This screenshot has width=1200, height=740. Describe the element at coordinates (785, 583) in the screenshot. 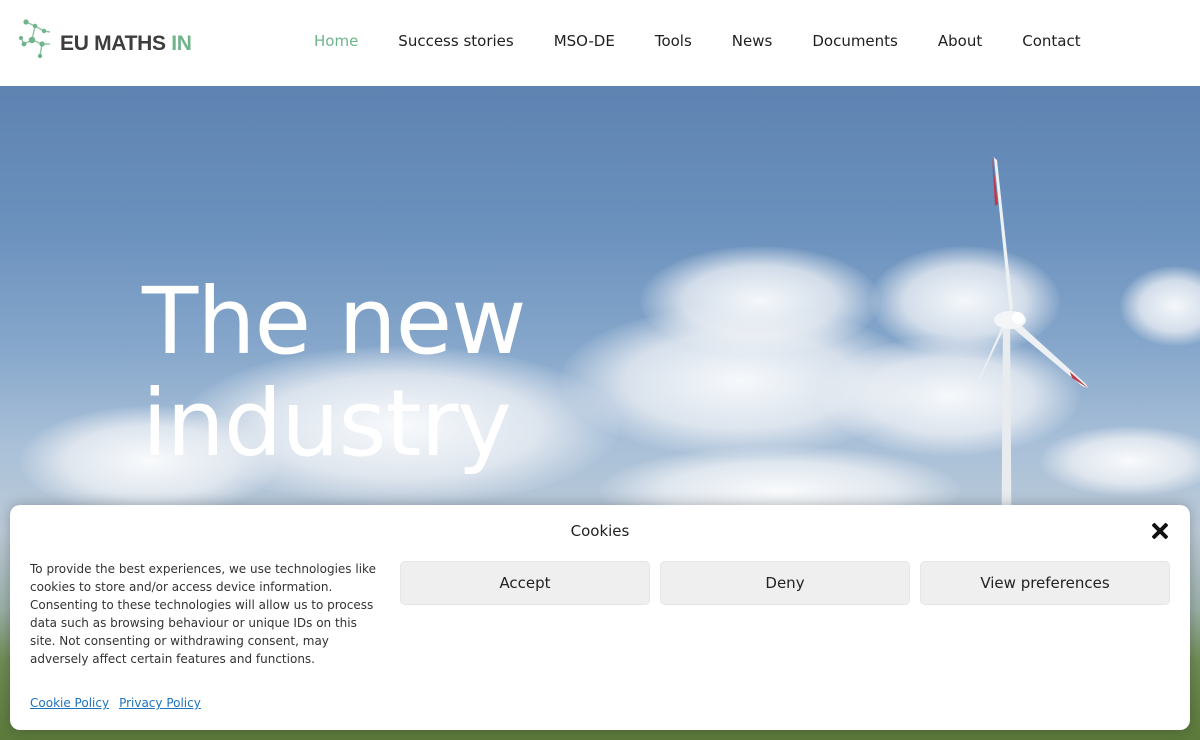

I see `deny-button: Deny` at that location.